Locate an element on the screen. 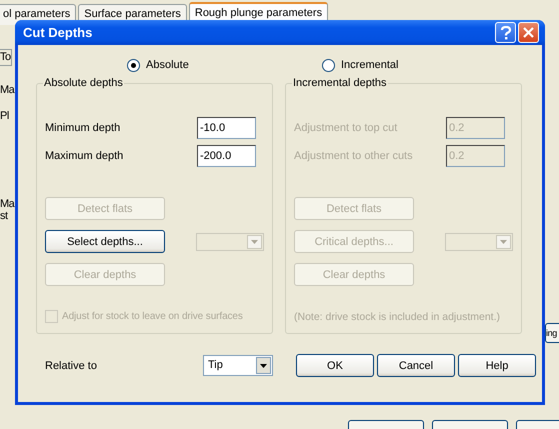 Image resolution: width=559 pixels, height=429 pixels. field-label: Relative to is located at coordinates (71, 366).